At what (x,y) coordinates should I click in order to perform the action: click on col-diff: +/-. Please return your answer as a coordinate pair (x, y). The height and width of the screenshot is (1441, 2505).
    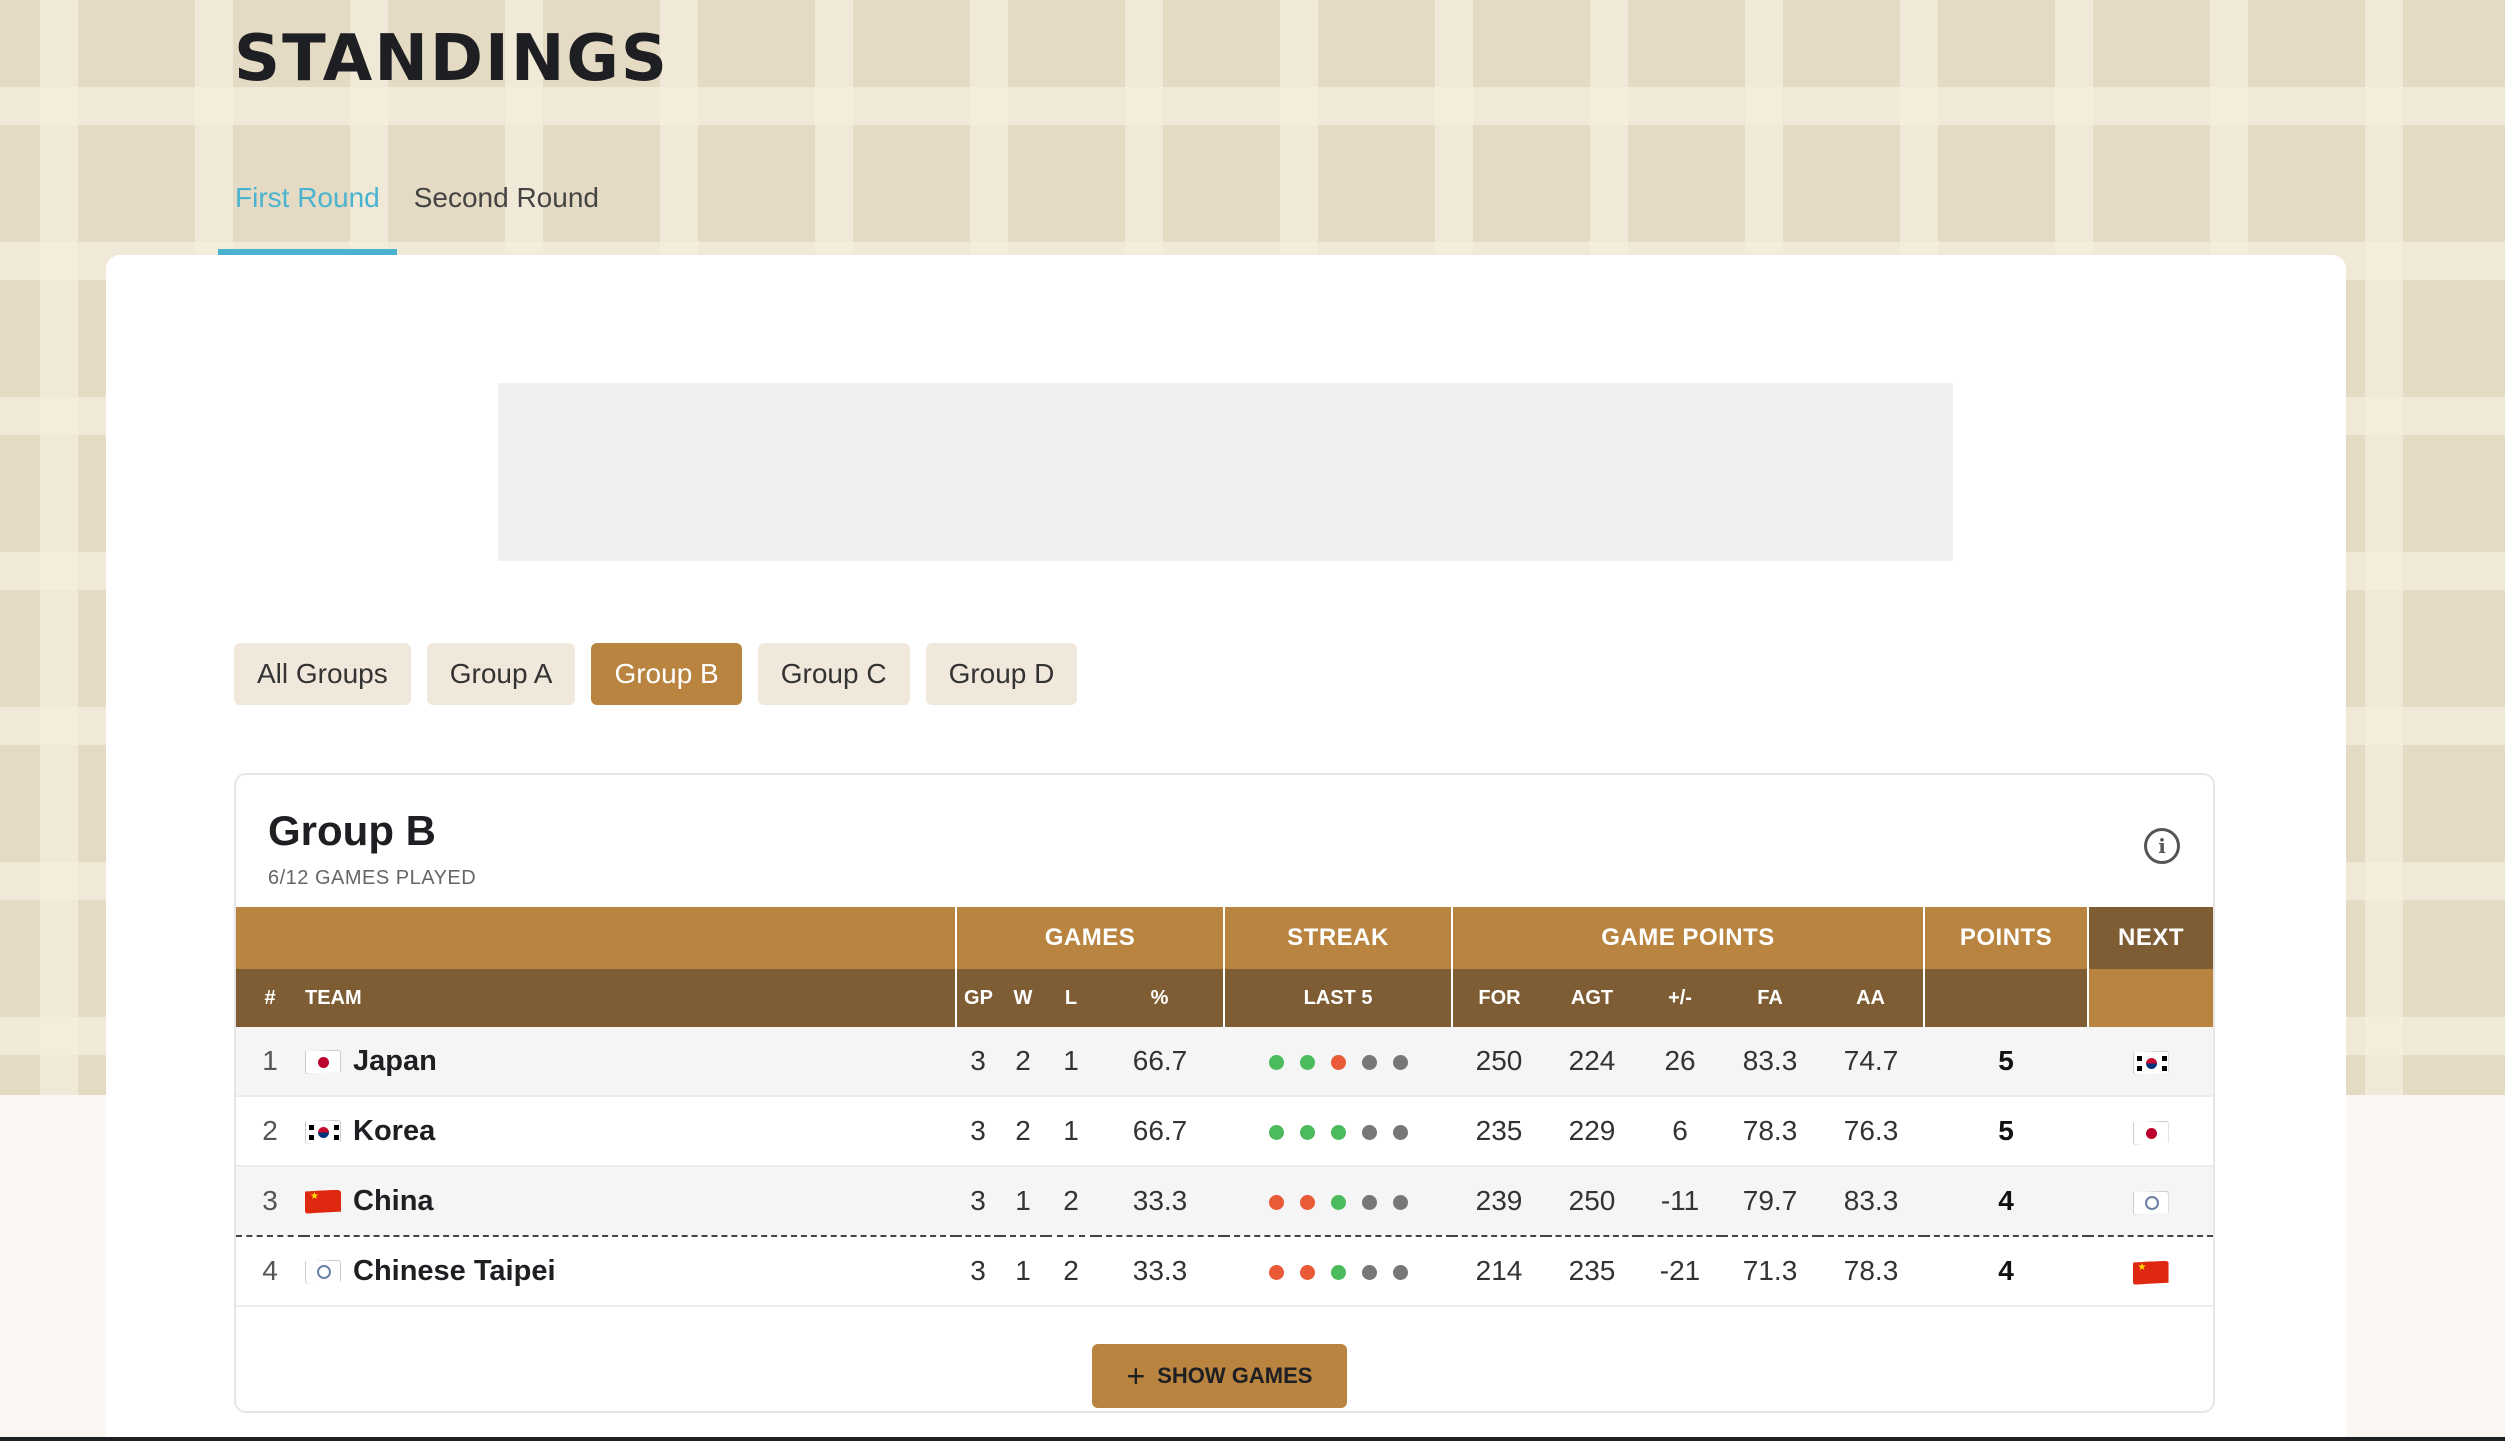
    Looking at the image, I should click on (1680, 998).